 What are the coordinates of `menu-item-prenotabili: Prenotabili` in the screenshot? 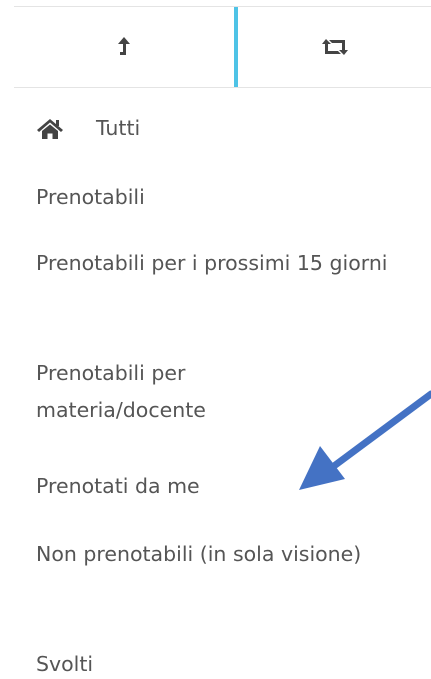 It's located at (90, 197).